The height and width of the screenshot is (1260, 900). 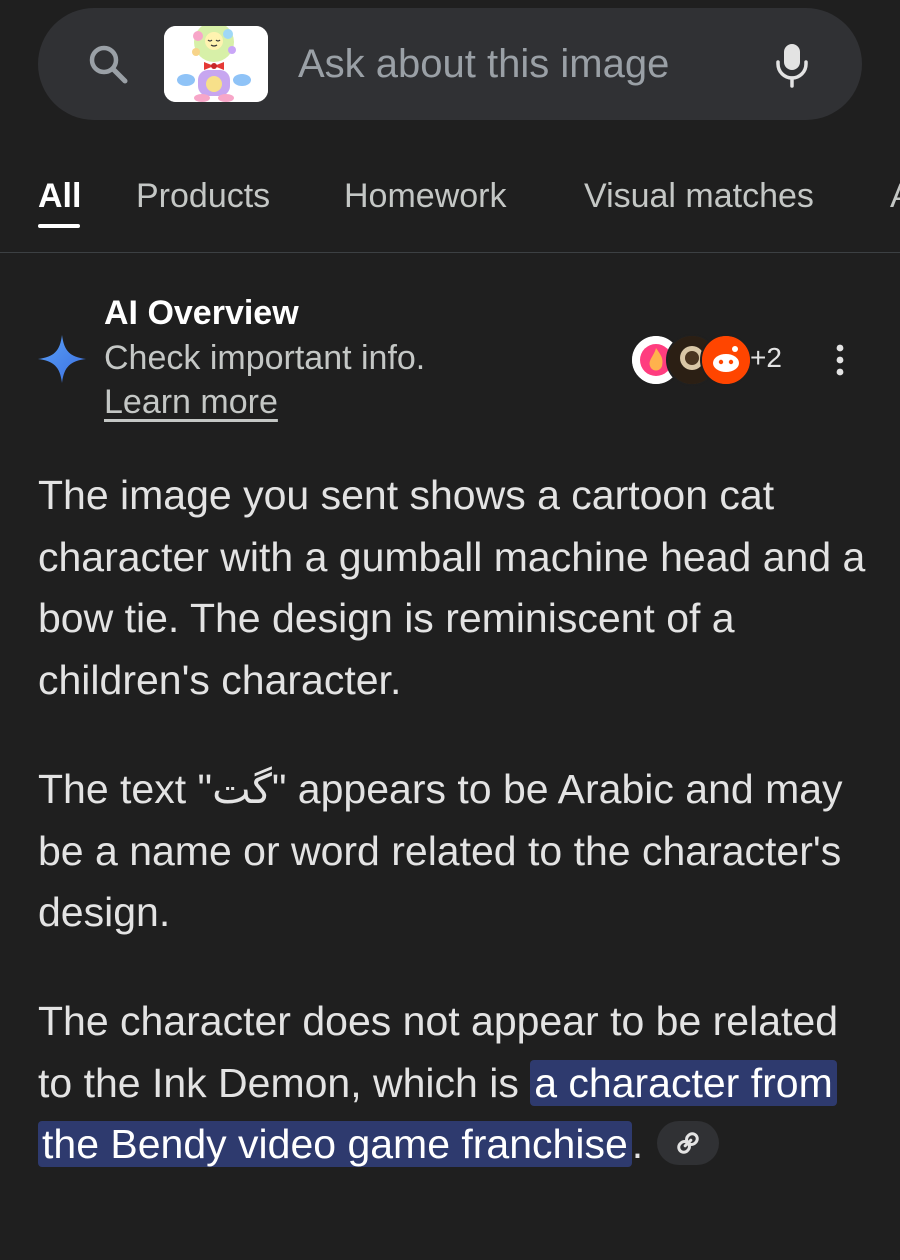 I want to click on cartoon-cat-thumbnail, so click(x=216, y=64).